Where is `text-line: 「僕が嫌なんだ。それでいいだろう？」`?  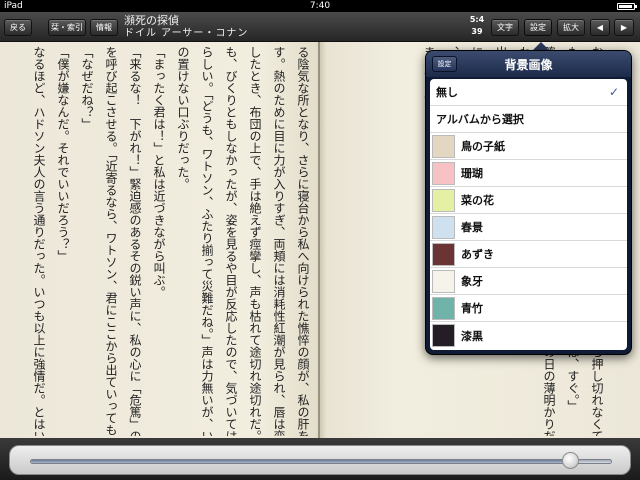 text-line: 「僕が嫌なんだ。それでいいだろう？」 is located at coordinates (63, 154).